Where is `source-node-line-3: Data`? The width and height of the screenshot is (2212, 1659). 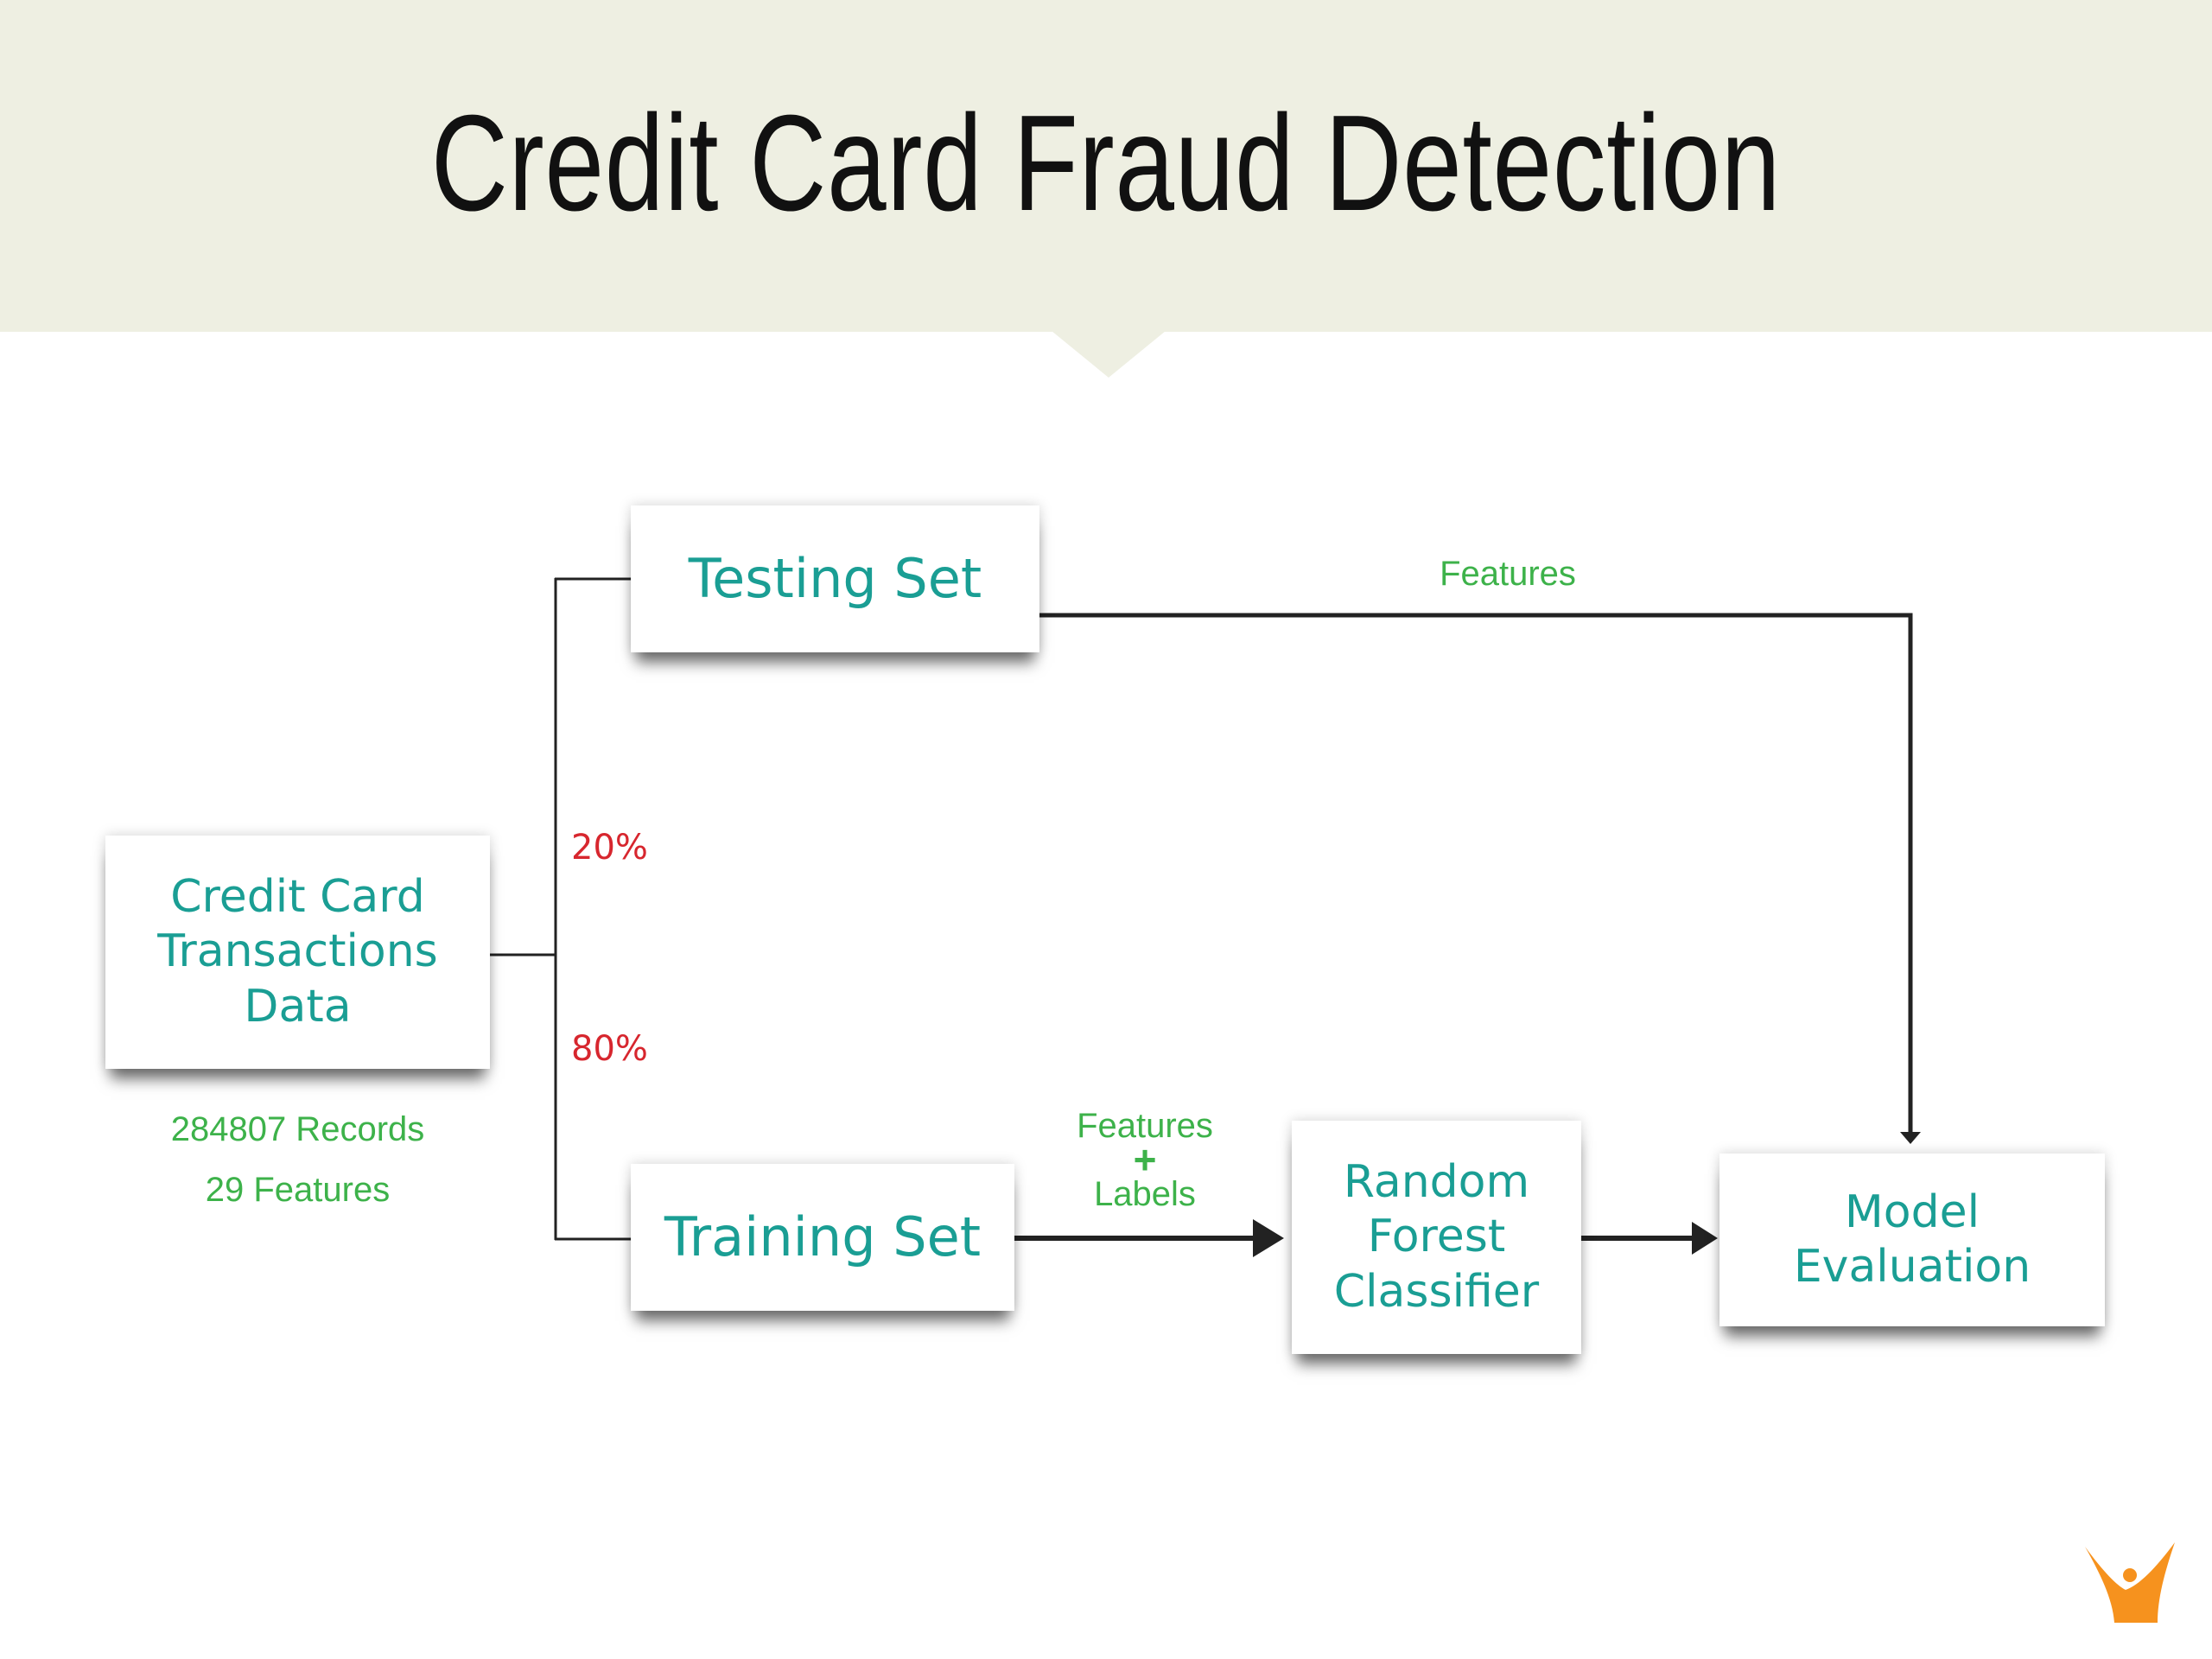 source-node-line-3: Data is located at coordinates (298, 1006).